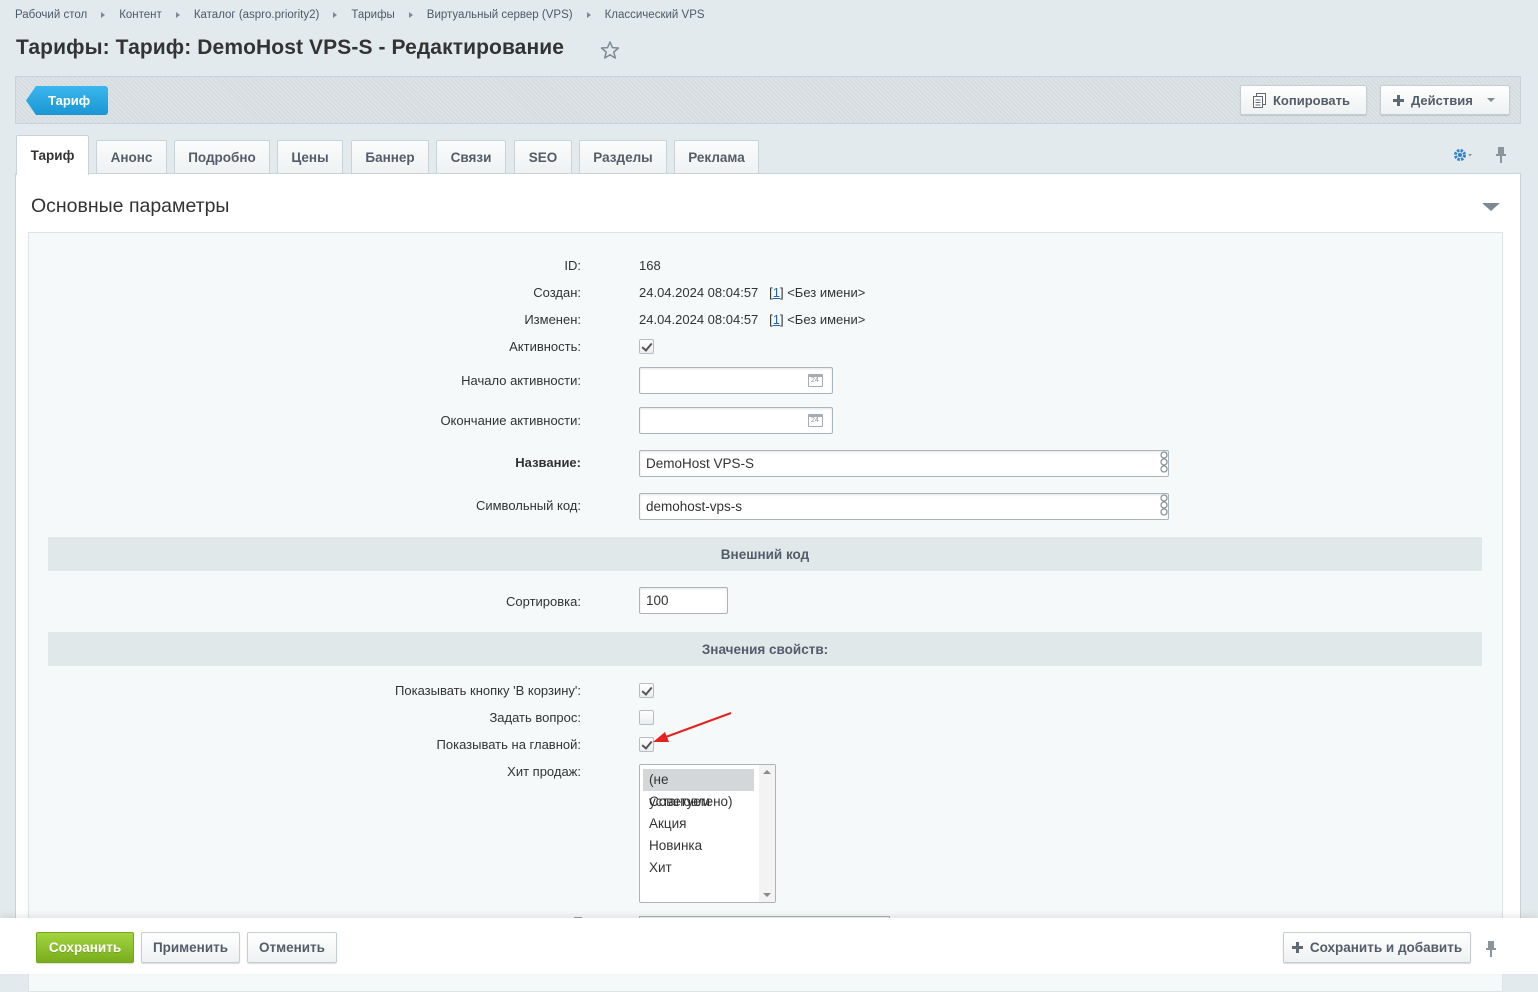  What do you see at coordinates (623, 157) in the screenshot?
I see `tab-sections: Разделы` at bounding box center [623, 157].